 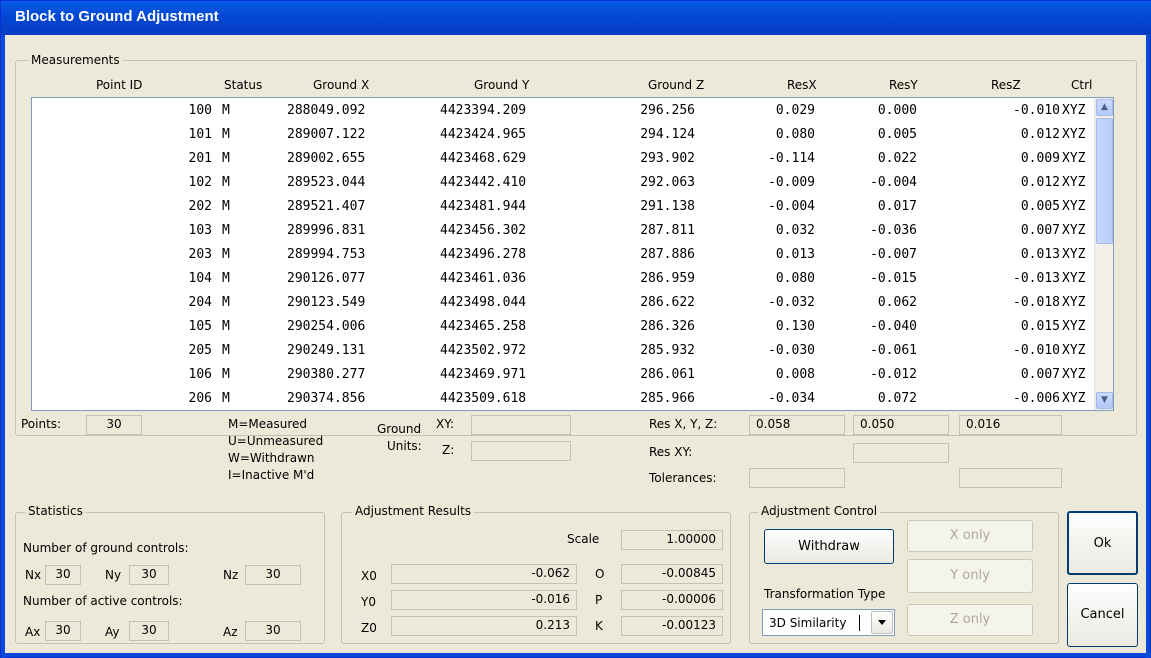 I want to click on title-bar: Block to Ground Adjustment, so click(x=576, y=18).